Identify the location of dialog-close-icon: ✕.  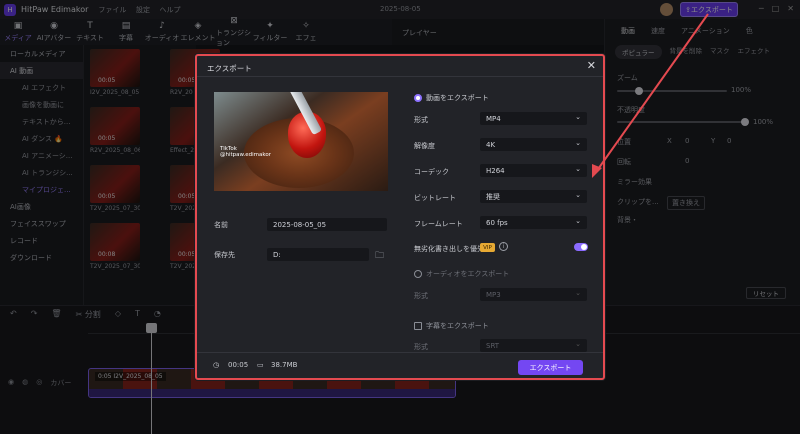
(591, 65).